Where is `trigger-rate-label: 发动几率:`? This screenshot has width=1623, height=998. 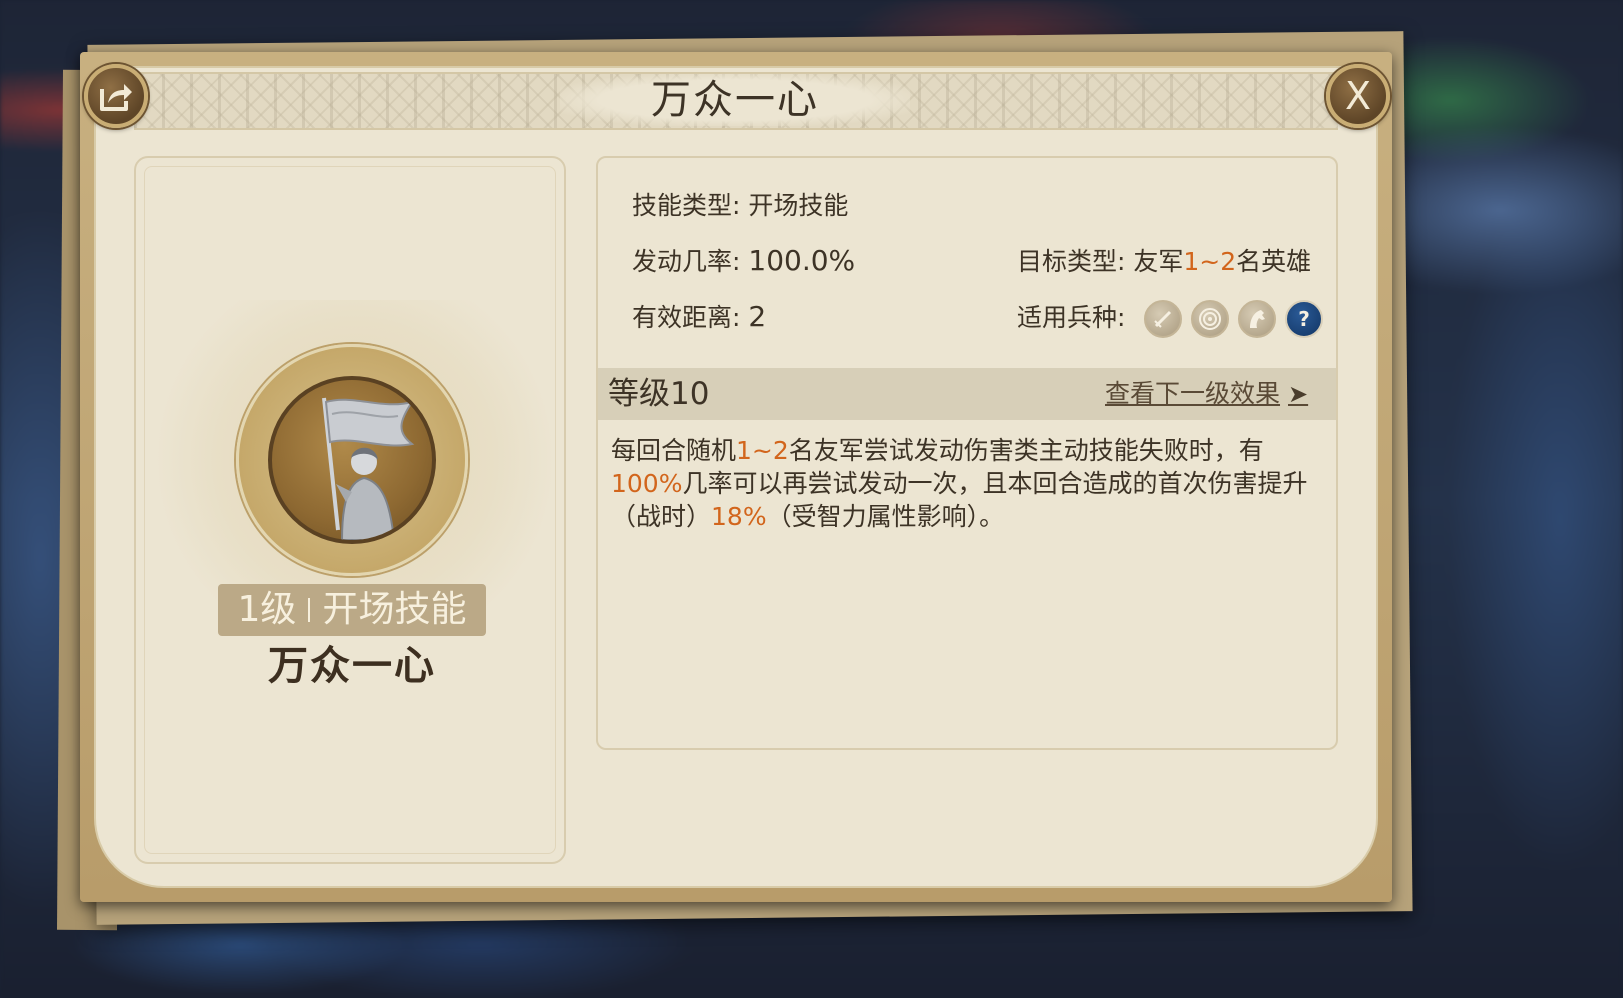 trigger-rate-label: 发动几率: is located at coordinates (686, 261).